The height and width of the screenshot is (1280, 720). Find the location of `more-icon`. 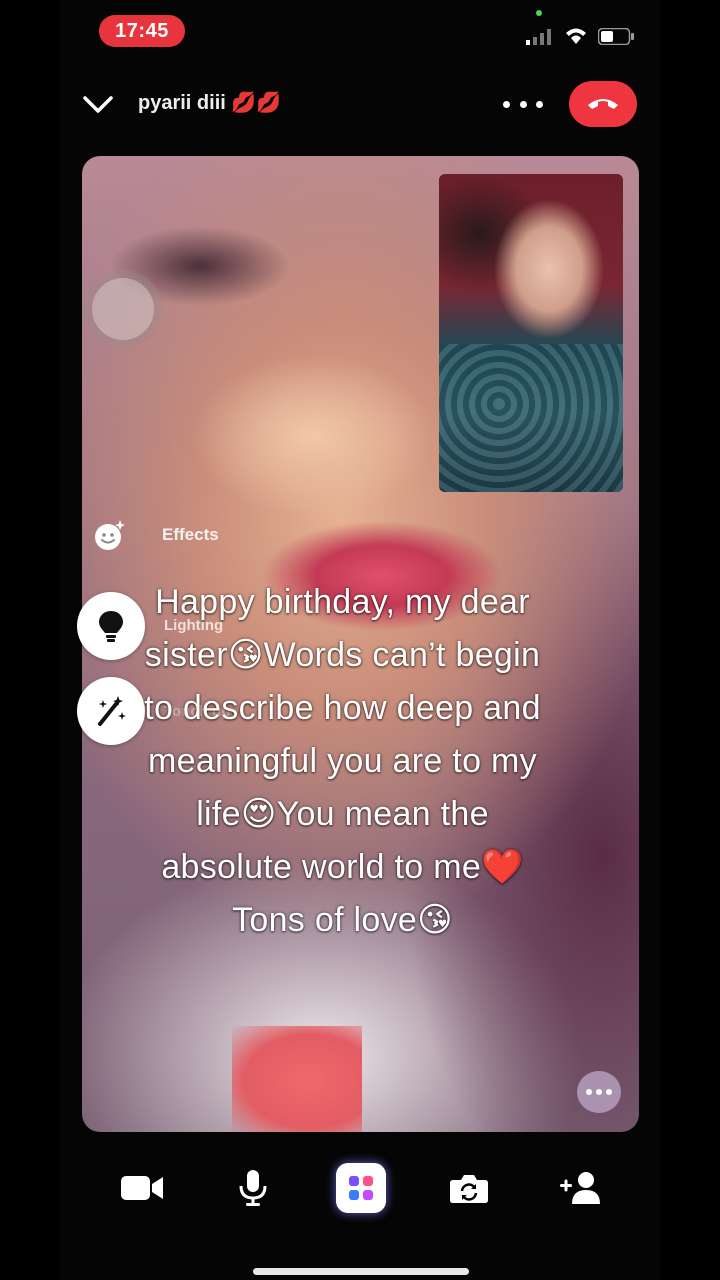

more-icon is located at coordinates (523, 104).